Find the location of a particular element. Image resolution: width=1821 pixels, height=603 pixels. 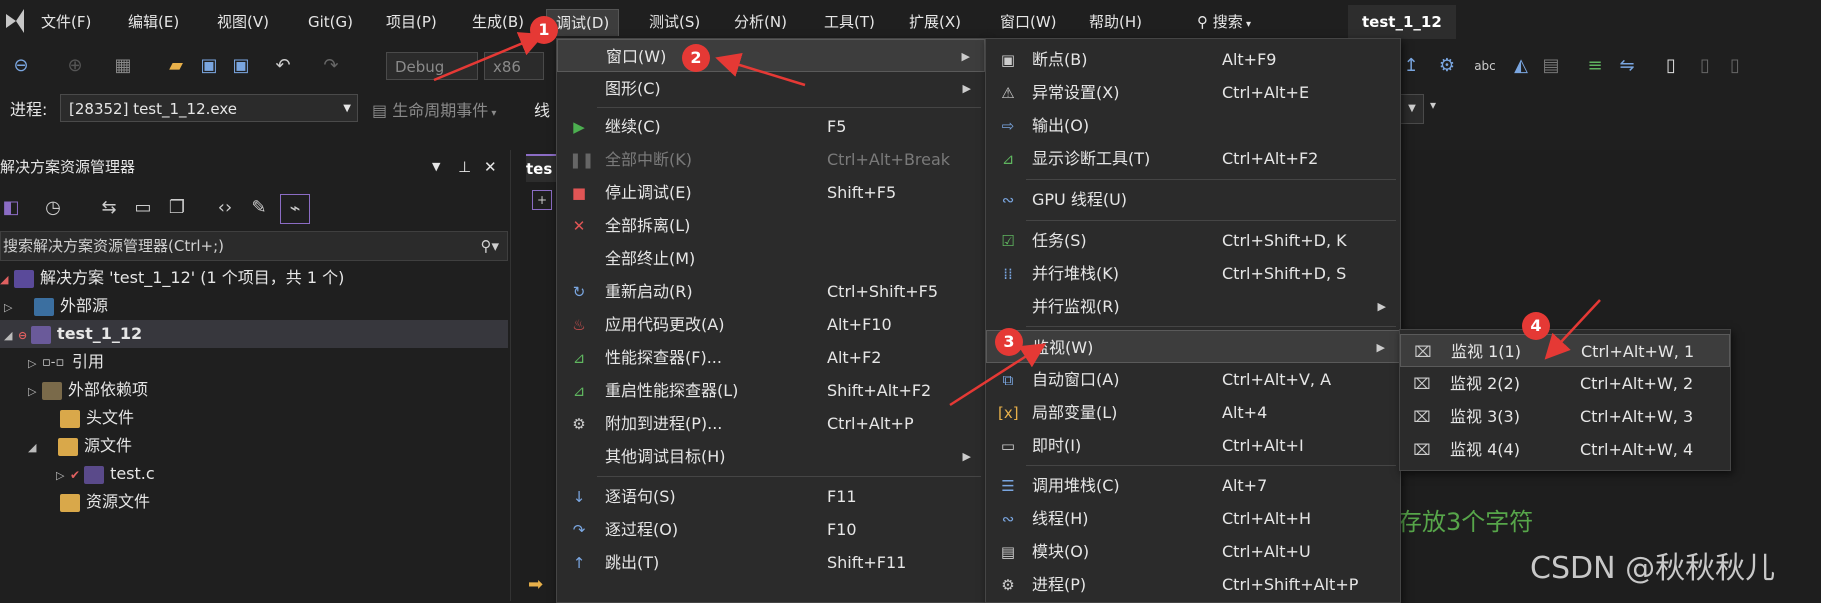

menu-build: 生成(B) is located at coordinates (498, 22).